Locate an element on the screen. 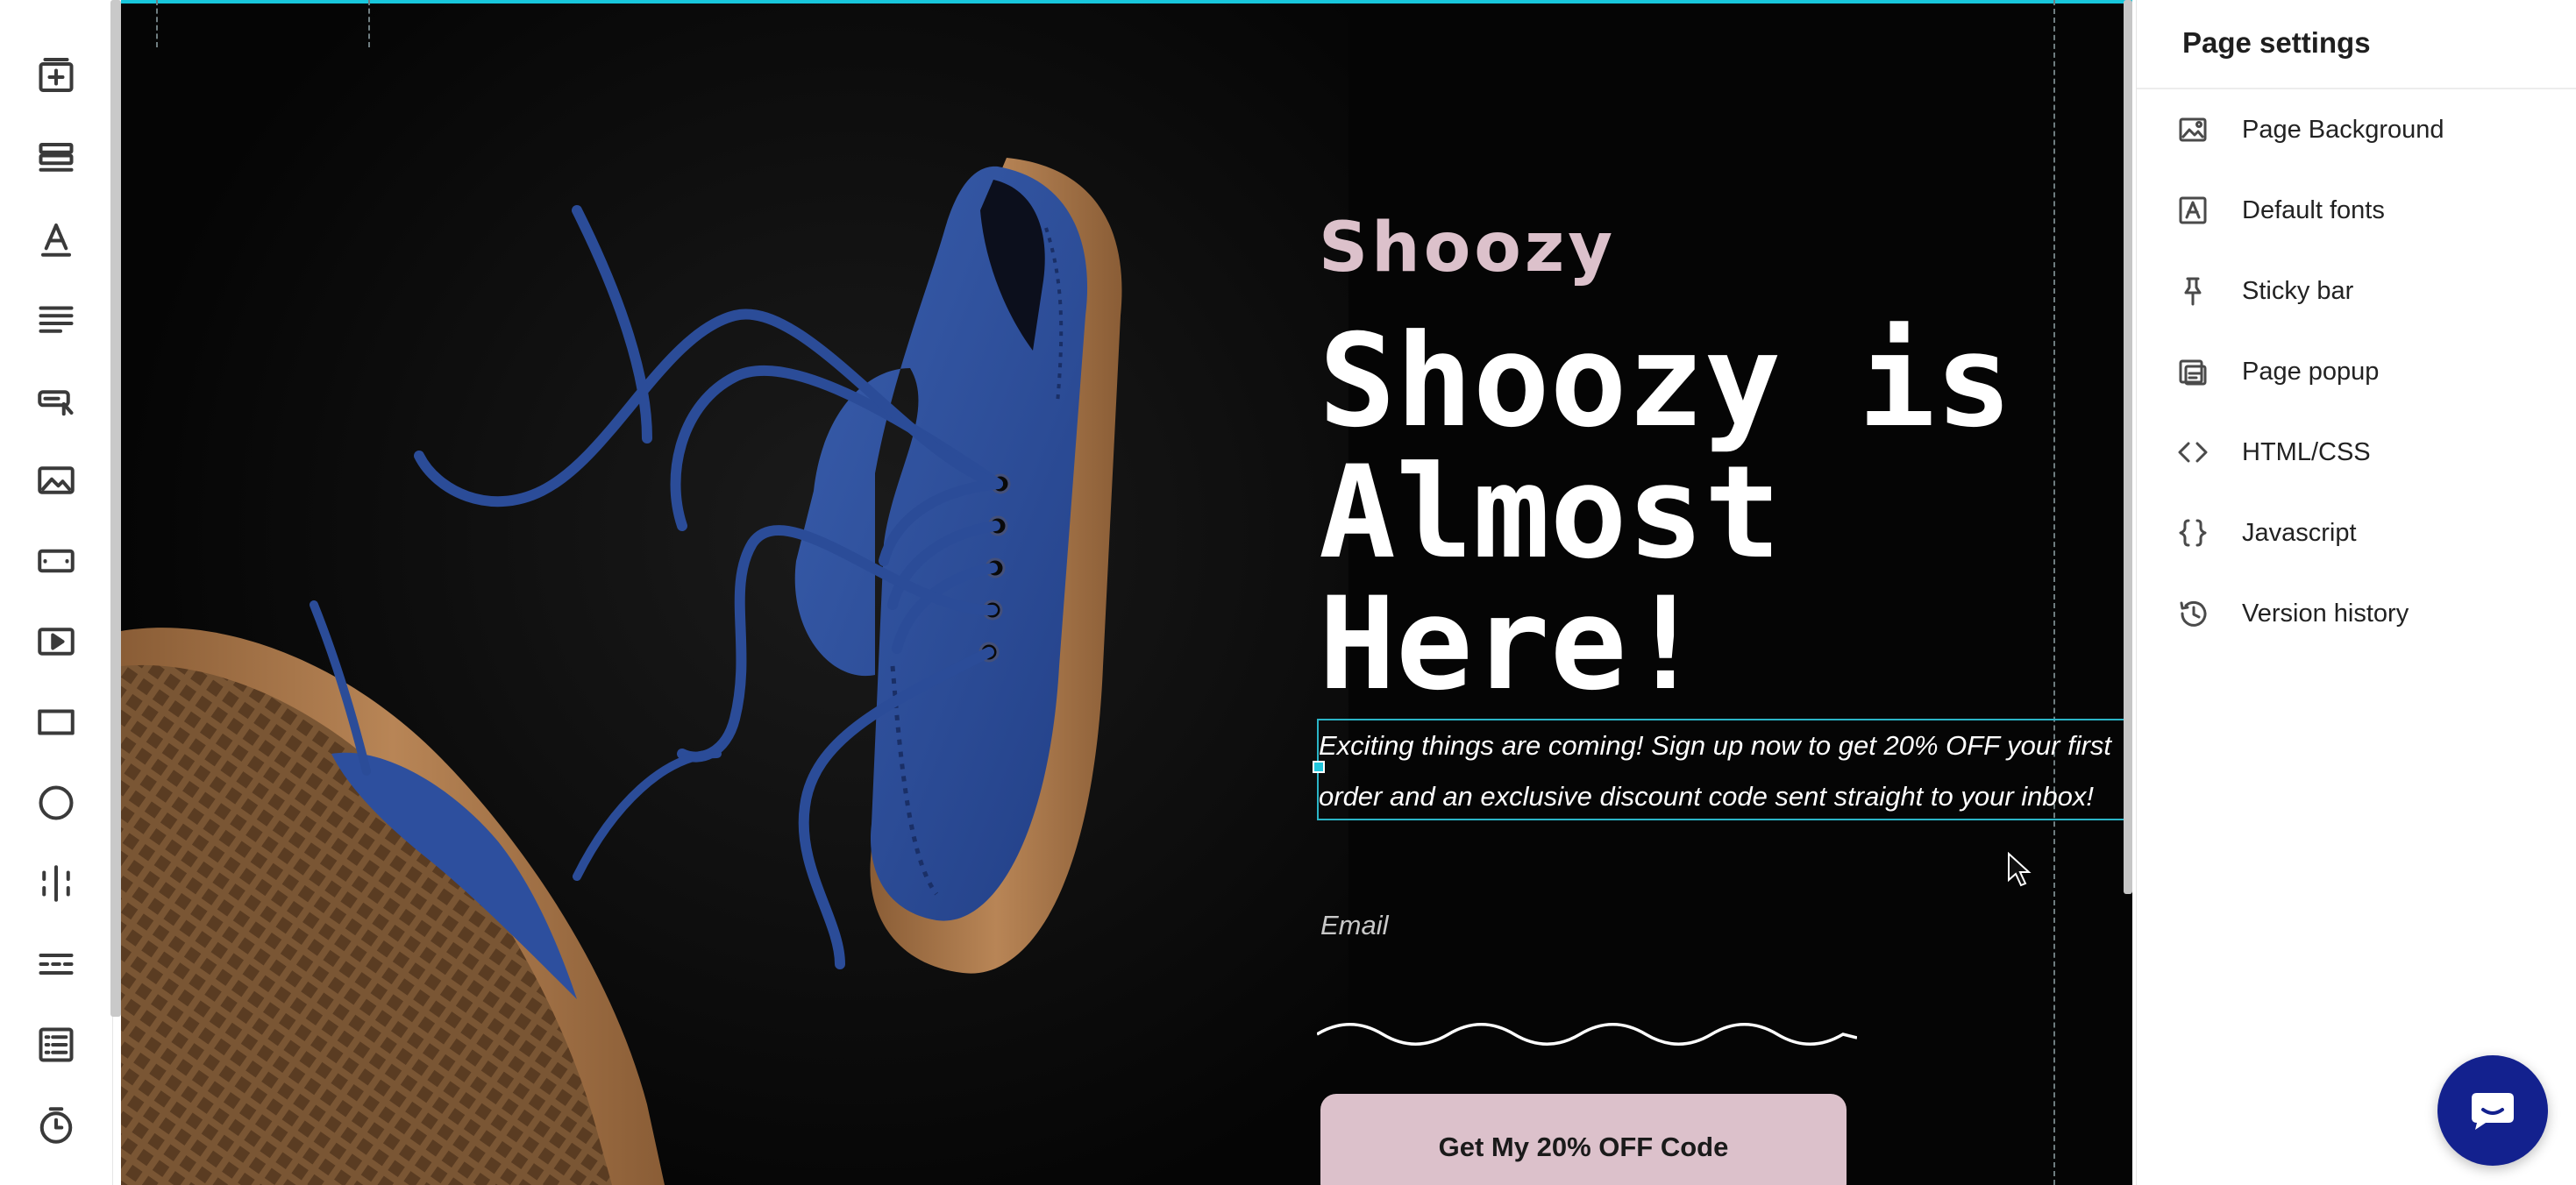 The height and width of the screenshot is (1185, 2576). menu-item-label: Version history is located at coordinates (2325, 613).